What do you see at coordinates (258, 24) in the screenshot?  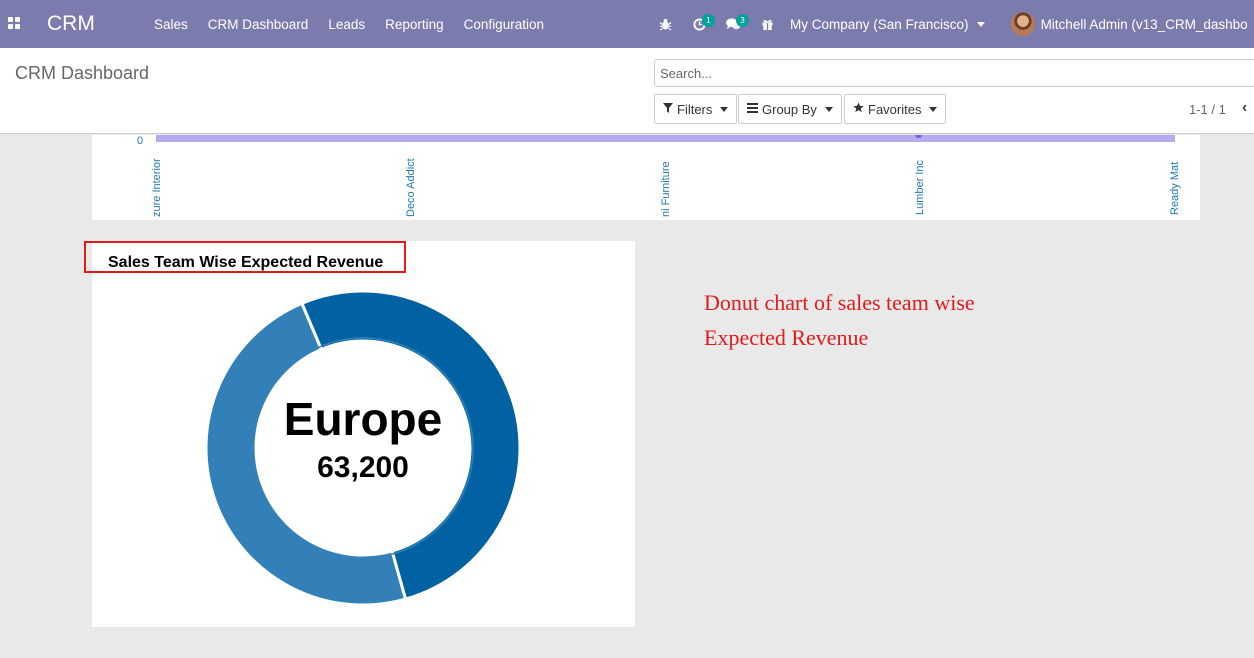 I see `menu-item-crm-dashboard: CRM Dashboard` at bounding box center [258, 24].